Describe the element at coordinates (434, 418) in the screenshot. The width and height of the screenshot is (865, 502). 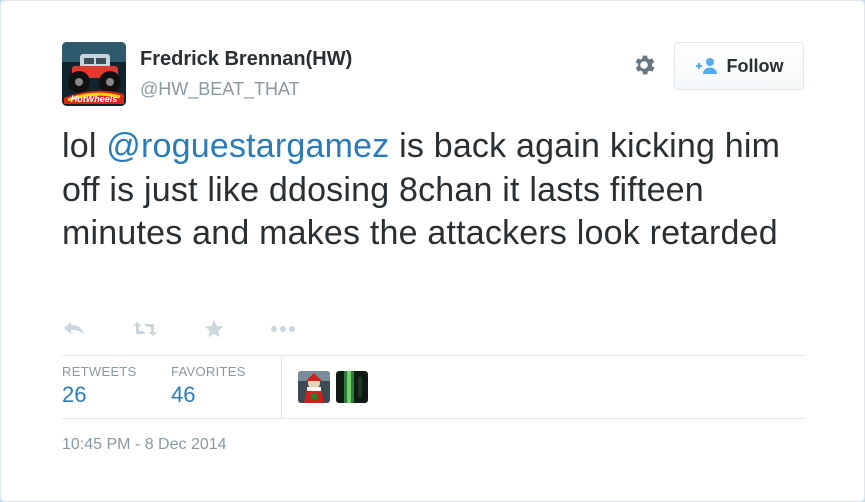
I see `stats-divider-bottom` at that location.